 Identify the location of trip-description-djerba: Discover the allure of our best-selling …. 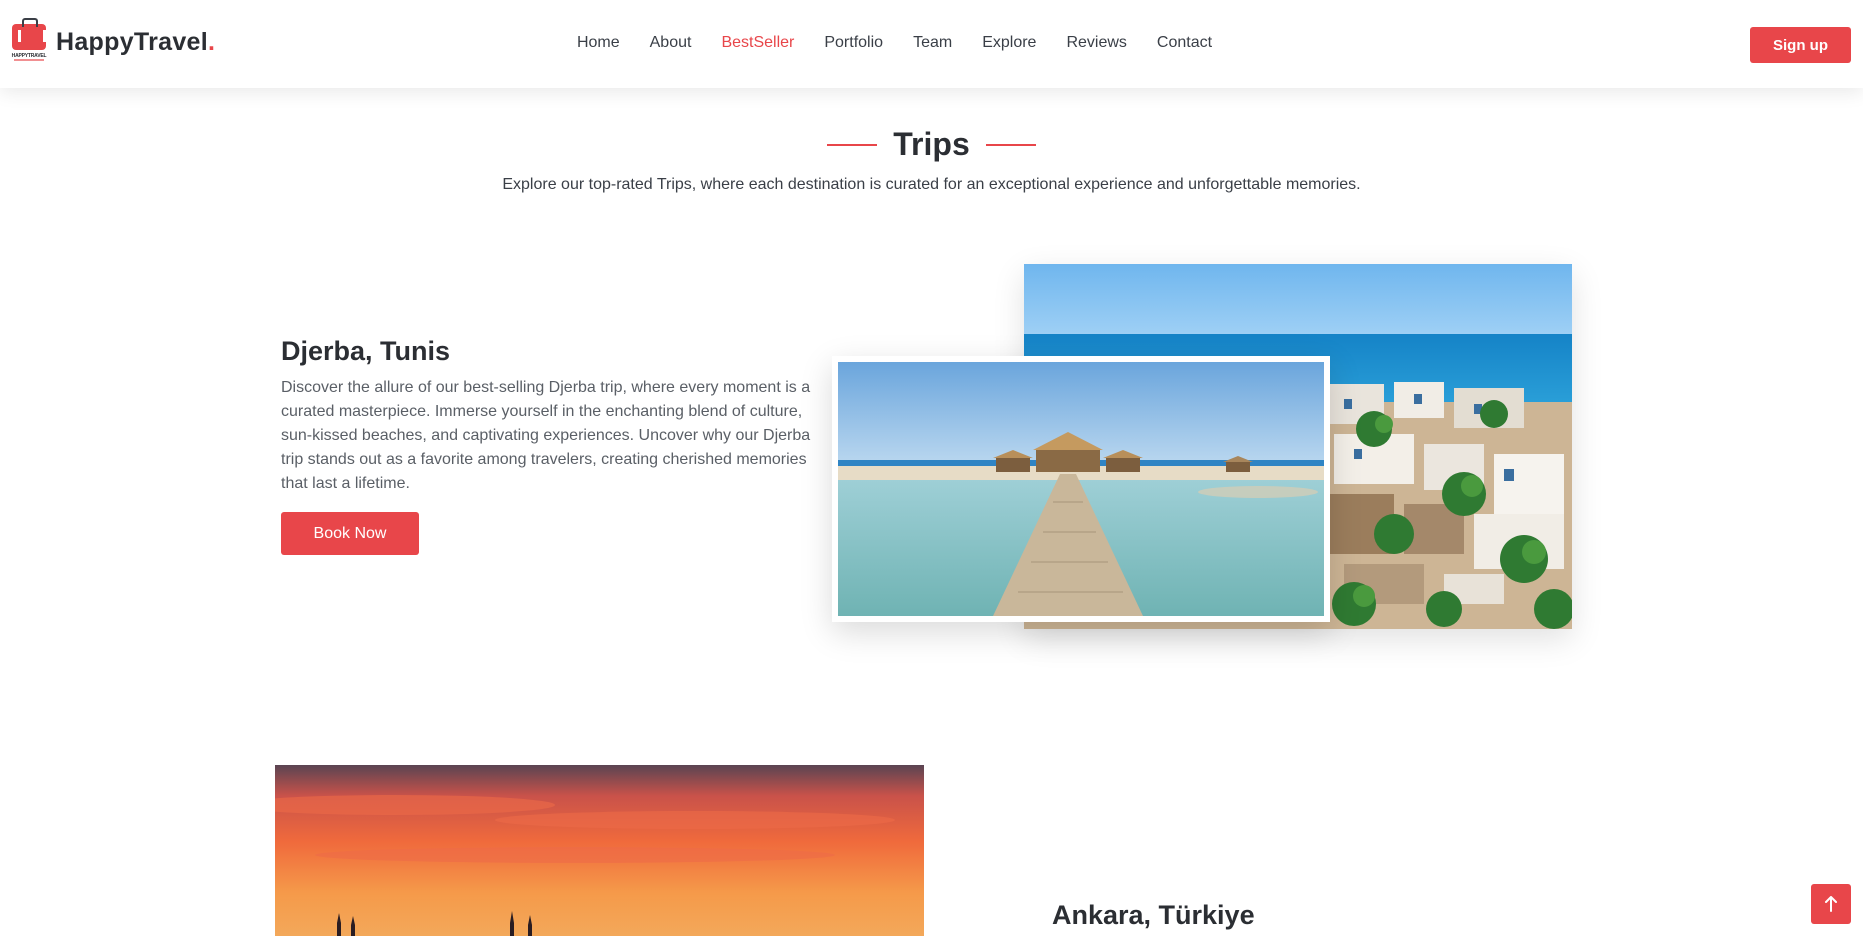
(546, 435).